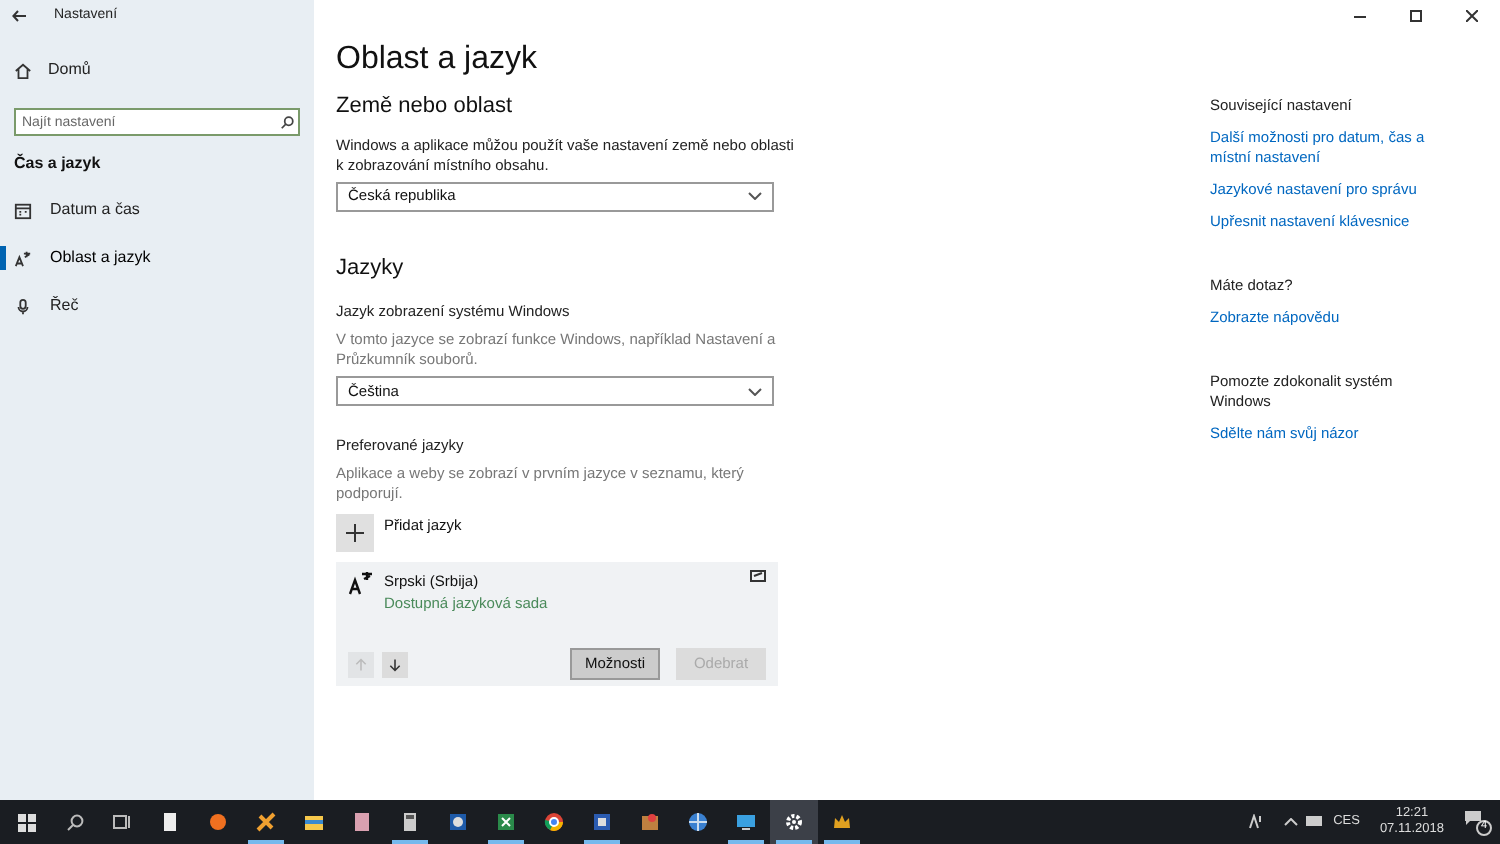 This screenshot has height=844, width=1500. What do you see at coordinates (758, 575) in the screenshot?
I see `keyboard-icon` at bounding box center [758, 575].